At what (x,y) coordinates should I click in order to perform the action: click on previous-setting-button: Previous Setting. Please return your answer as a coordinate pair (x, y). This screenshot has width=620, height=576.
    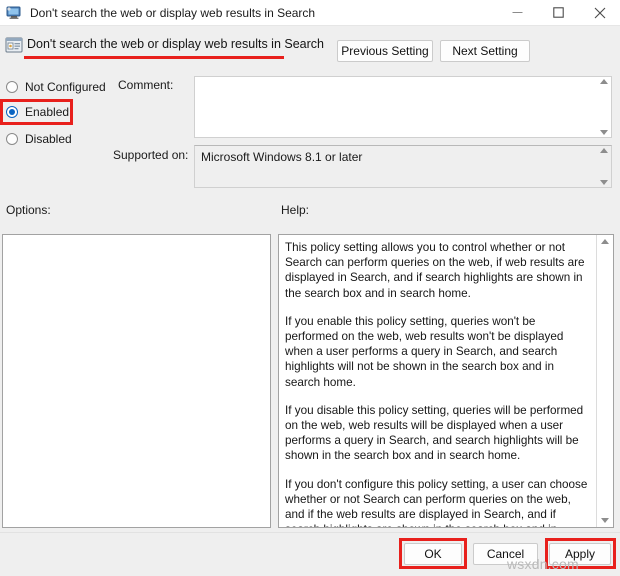
    Looking at the image, I should click on (385, 51).